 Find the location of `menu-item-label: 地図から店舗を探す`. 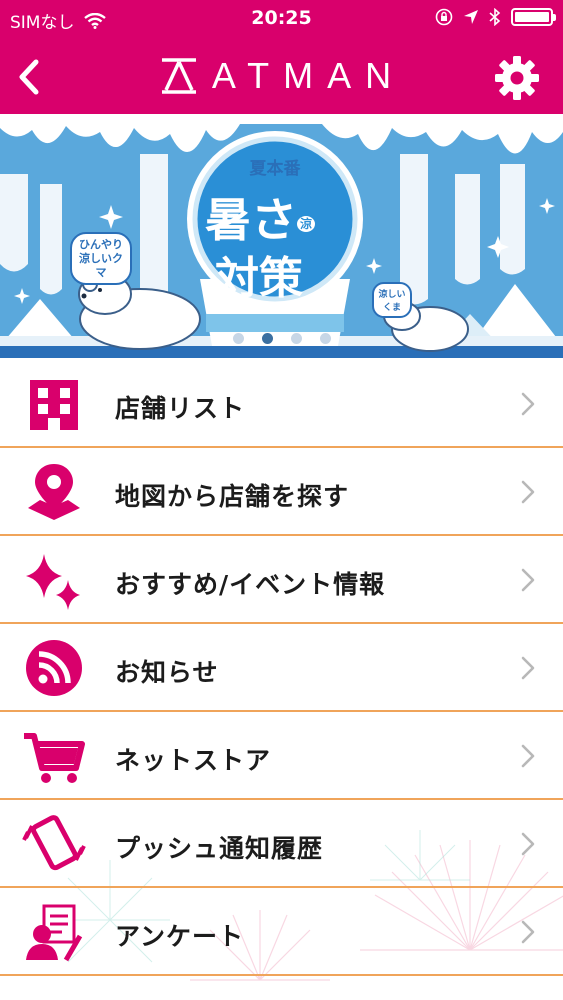

menu-item-label: 地図から店舗を探す is located at coordinates (232, 496).